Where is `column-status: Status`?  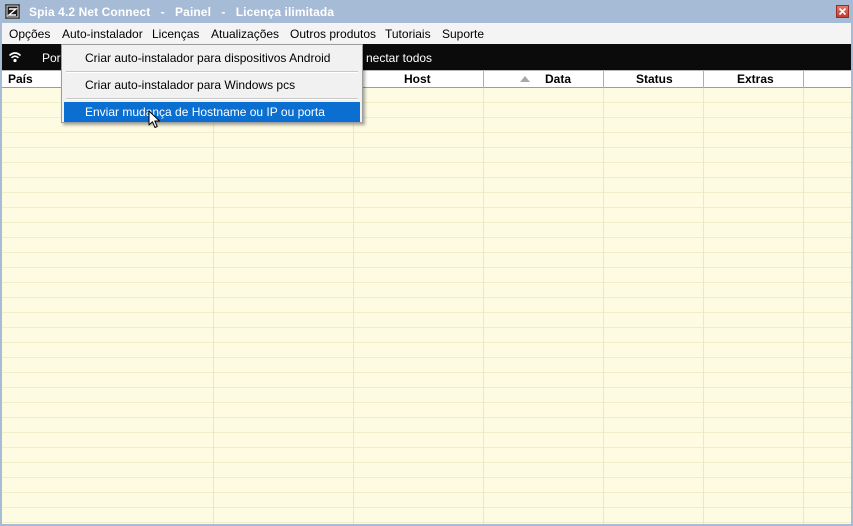
column-status: Status is located at coordinates (654, 79).